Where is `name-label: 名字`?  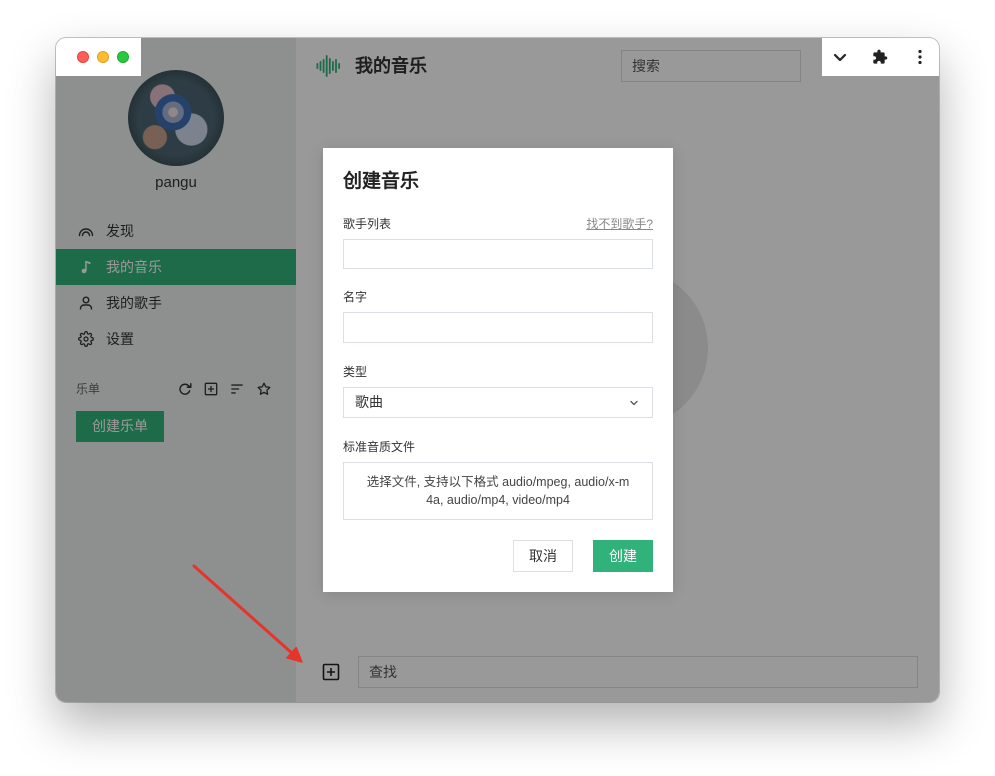
name-label: 名字 is located at coordinates (355, 297).